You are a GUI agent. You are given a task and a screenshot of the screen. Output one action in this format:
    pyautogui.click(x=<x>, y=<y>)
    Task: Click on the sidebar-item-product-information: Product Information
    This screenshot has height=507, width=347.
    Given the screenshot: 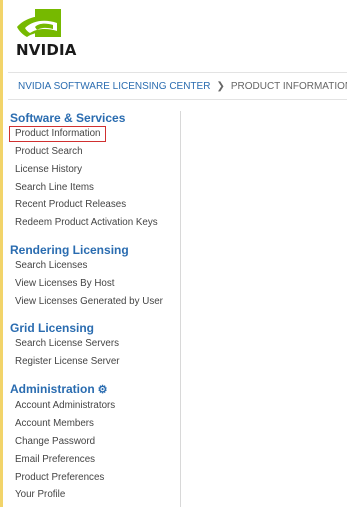 What is the action you would take?
    pyautogui.click(x=57, y=134)
    